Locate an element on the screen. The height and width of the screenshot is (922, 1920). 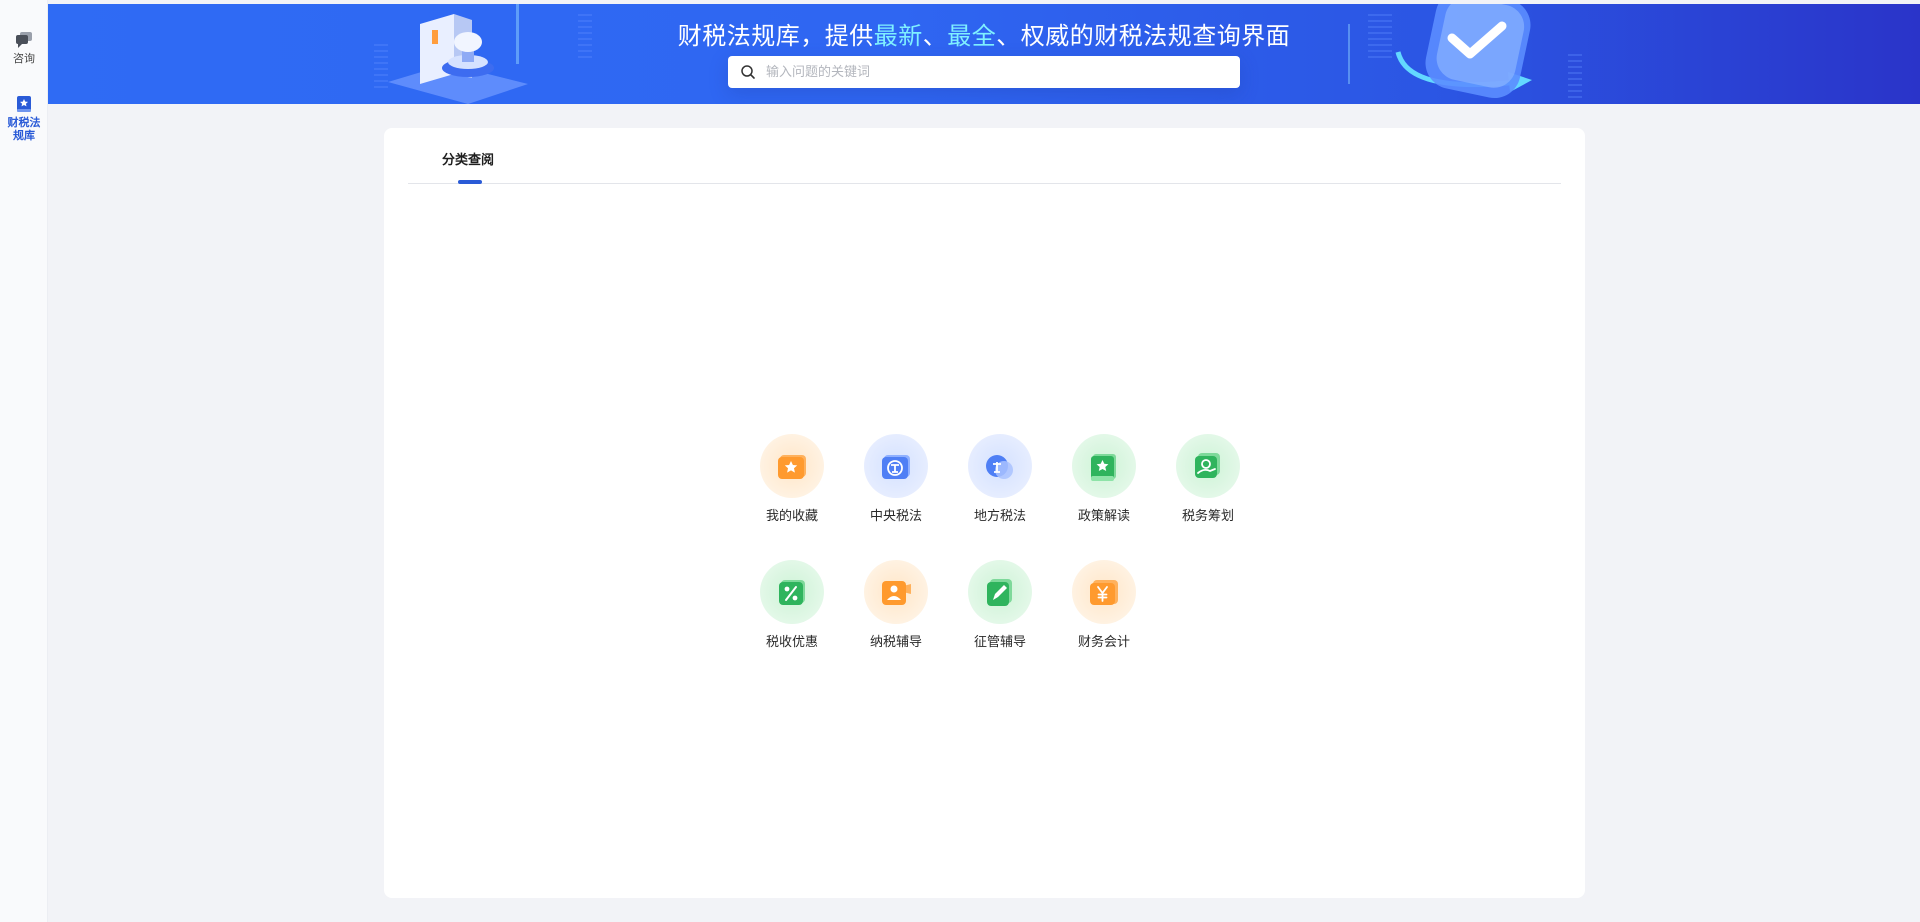
local-tax-law-icon is located at coordinates (999, 467).